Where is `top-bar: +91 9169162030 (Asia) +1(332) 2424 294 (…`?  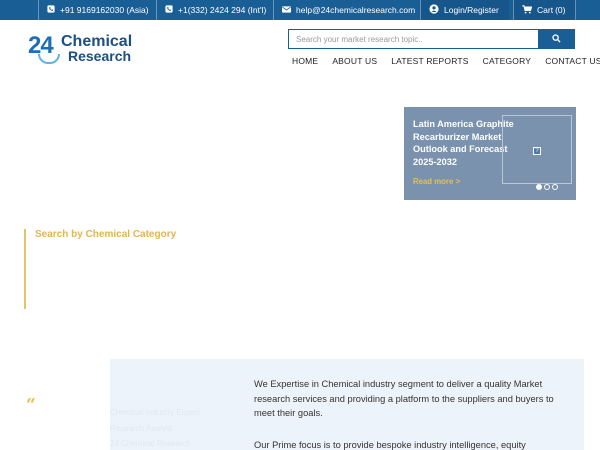 top-bar: +91 9169162030 (Asia) +1(332) 2424 294 (… is located at coordinates (300, 10).